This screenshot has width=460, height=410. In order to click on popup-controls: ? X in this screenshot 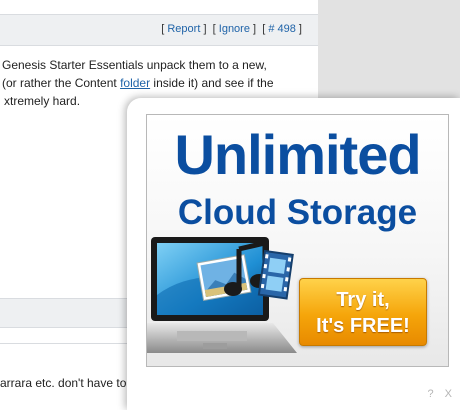, I will do `click(435, 394)`.